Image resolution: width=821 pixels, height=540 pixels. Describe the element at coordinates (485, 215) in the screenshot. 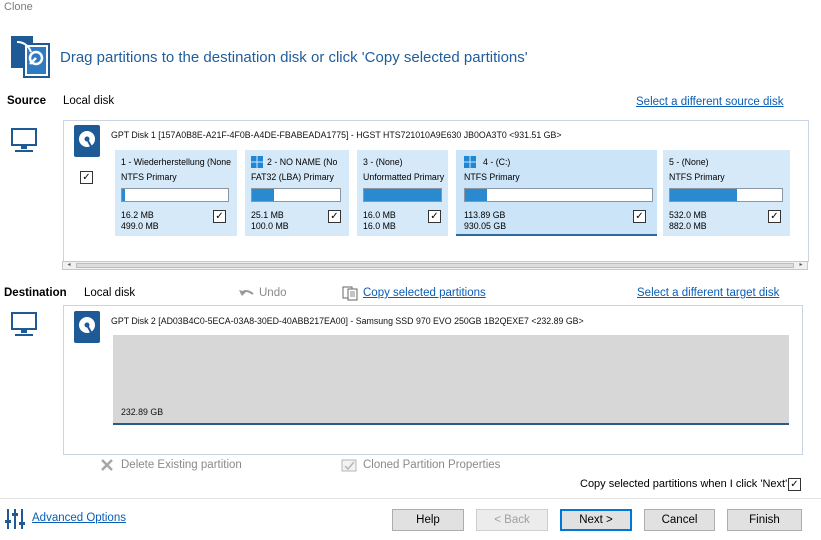

I see `partition-used: 113.89 GB` at that location.